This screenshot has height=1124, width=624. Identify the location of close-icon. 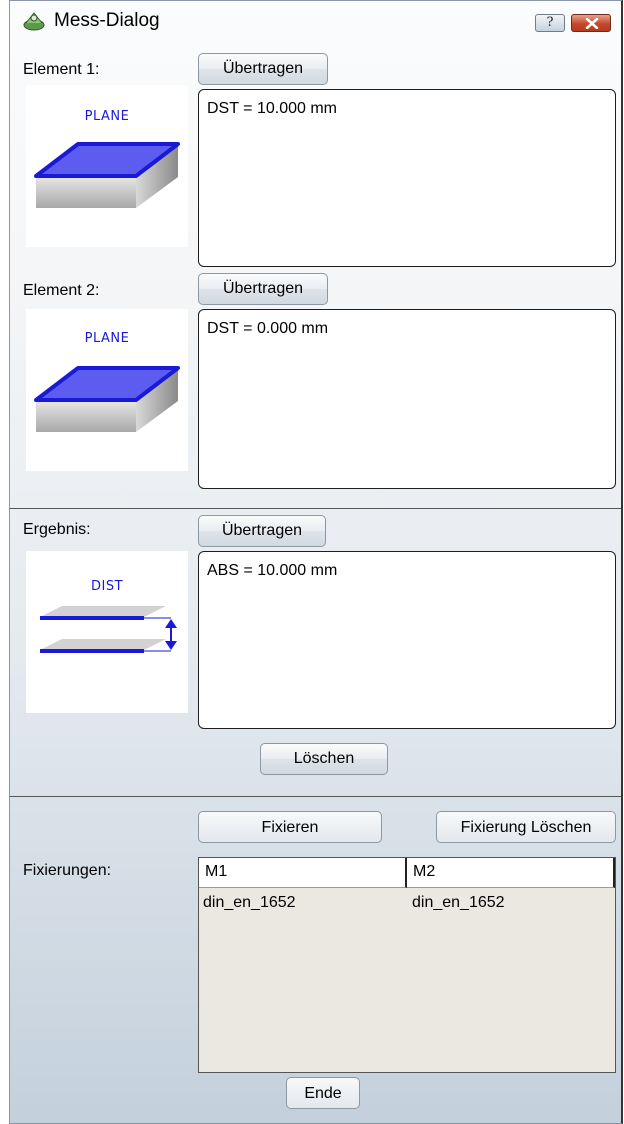
(592, 23).